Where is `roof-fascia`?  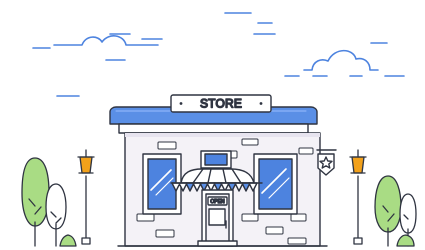
roof-fascia is located at coordinates (213, 128).